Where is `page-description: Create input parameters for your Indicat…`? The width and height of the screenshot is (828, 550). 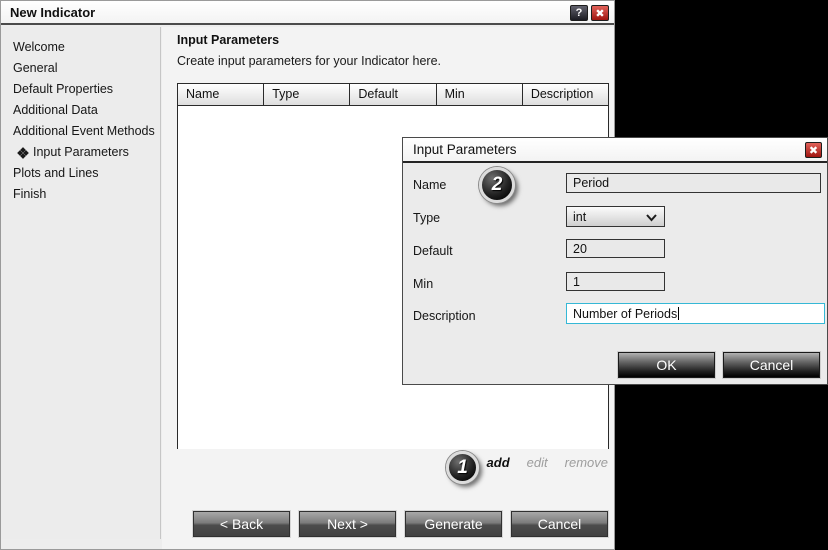 page-description: Create input parameters for your Indicat… is located at coordinates (309, 61).